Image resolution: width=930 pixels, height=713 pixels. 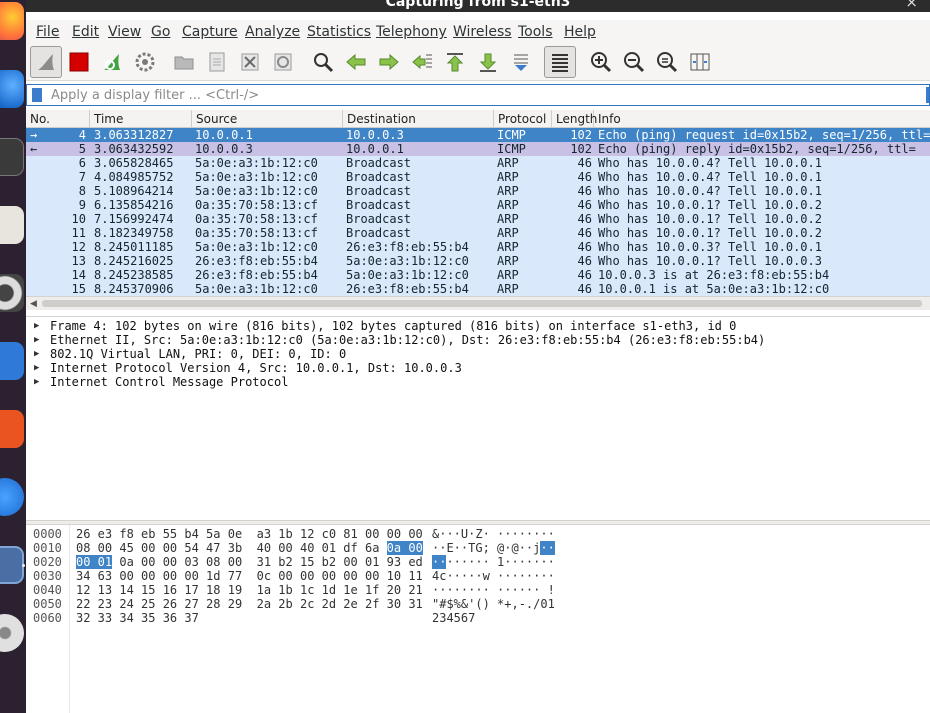 I want to click on last-packet-button, so click(x=488, y=62).